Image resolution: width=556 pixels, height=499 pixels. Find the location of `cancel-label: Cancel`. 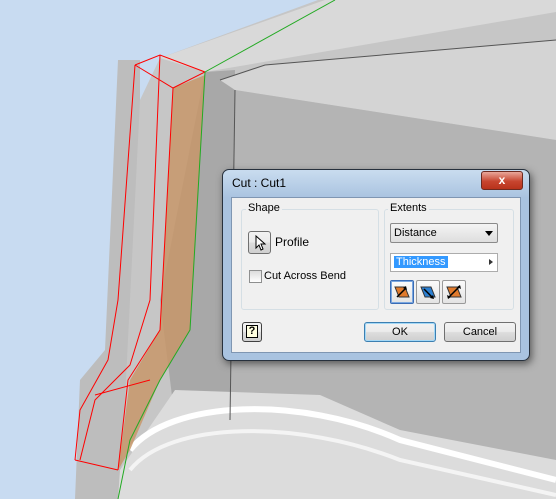

cancel-label: Cancel is located at coordinates (480, 332).